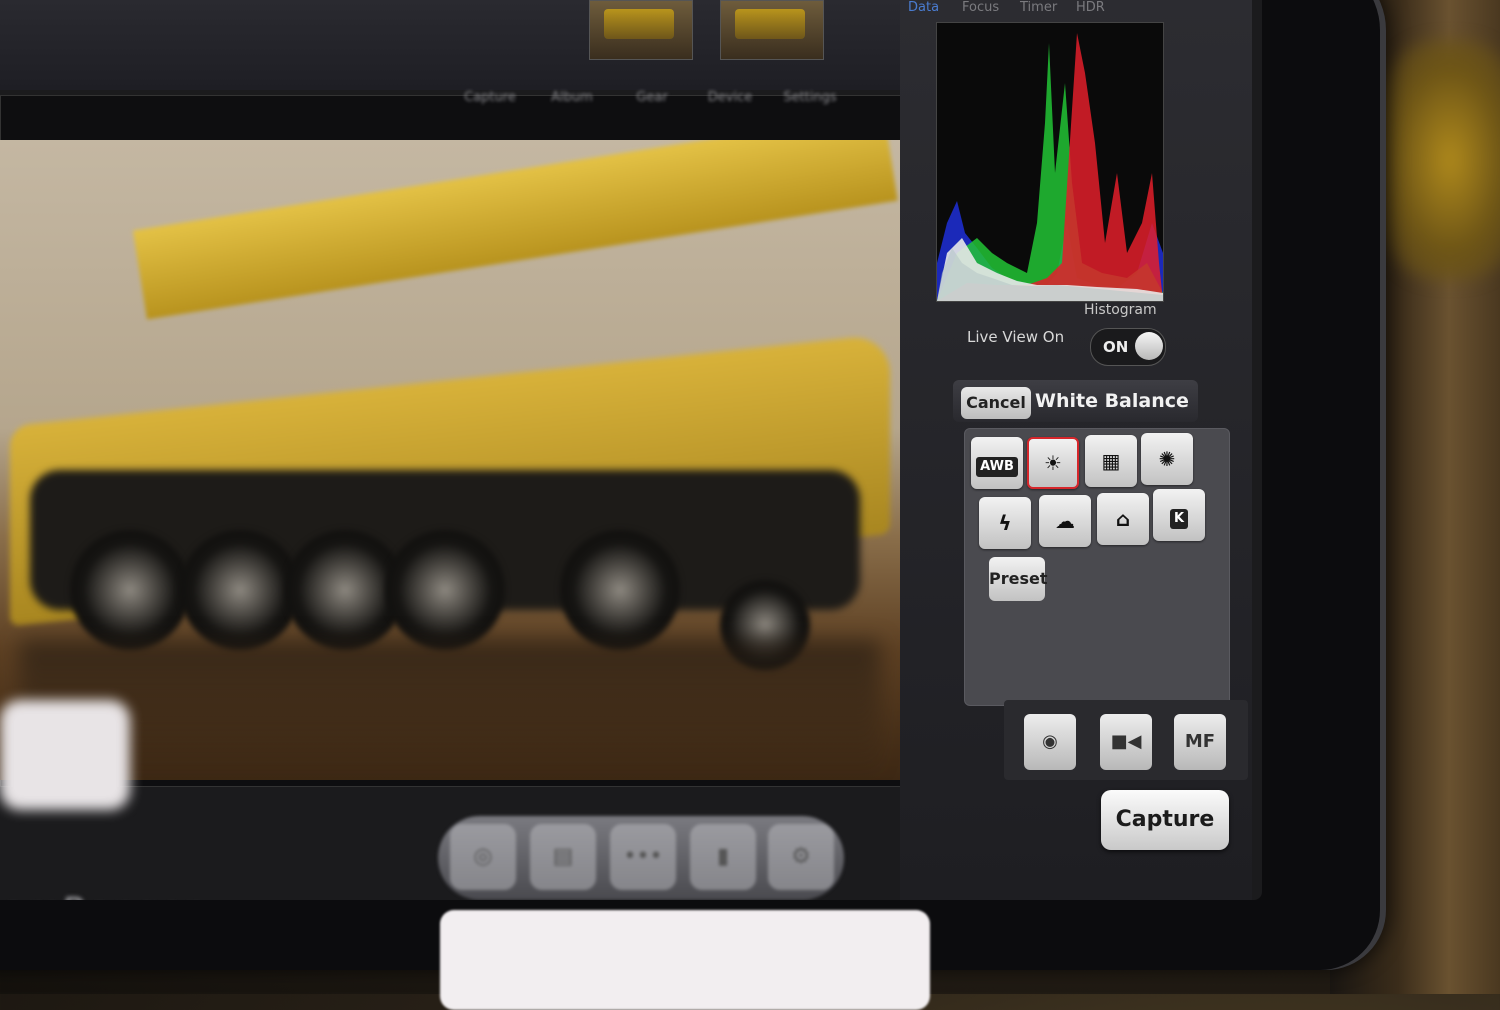 Image resolution: width=1500 pixels, height=1010 pixels. I want to click on focus-mode-button: MF, so click(1200, 742).